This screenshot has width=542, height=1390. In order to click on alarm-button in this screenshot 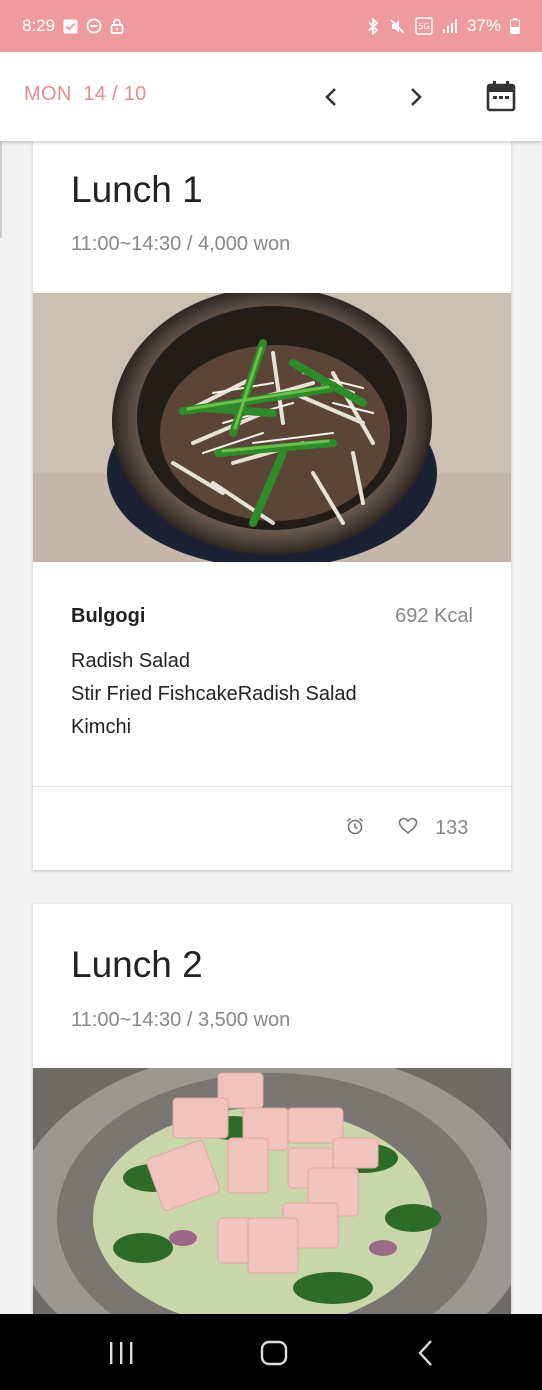, I will do `click(355, 826)`.